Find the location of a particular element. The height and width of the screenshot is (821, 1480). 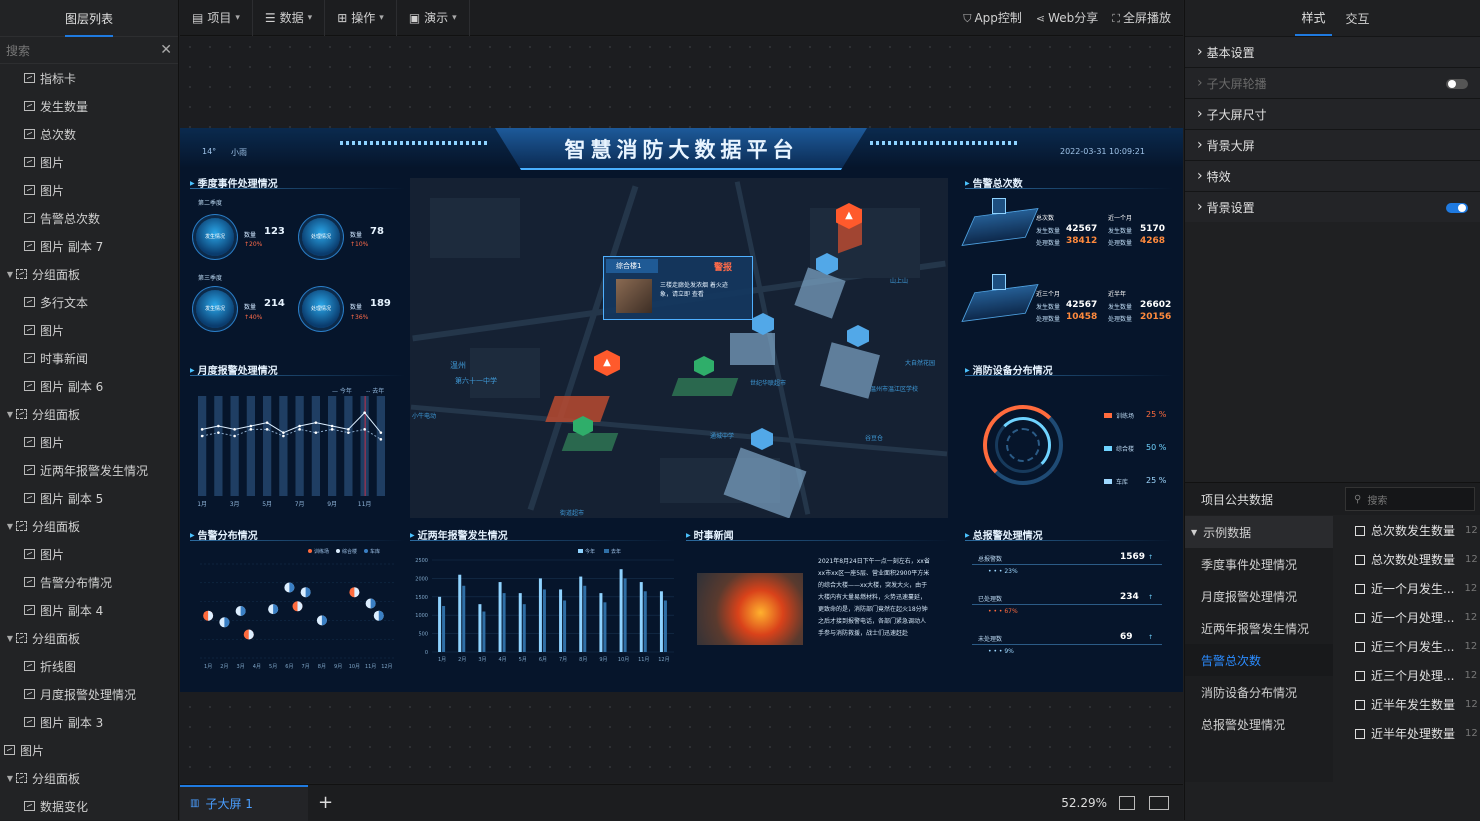

layer-item: 告警分布情况 is located at coordinates (89, 582).